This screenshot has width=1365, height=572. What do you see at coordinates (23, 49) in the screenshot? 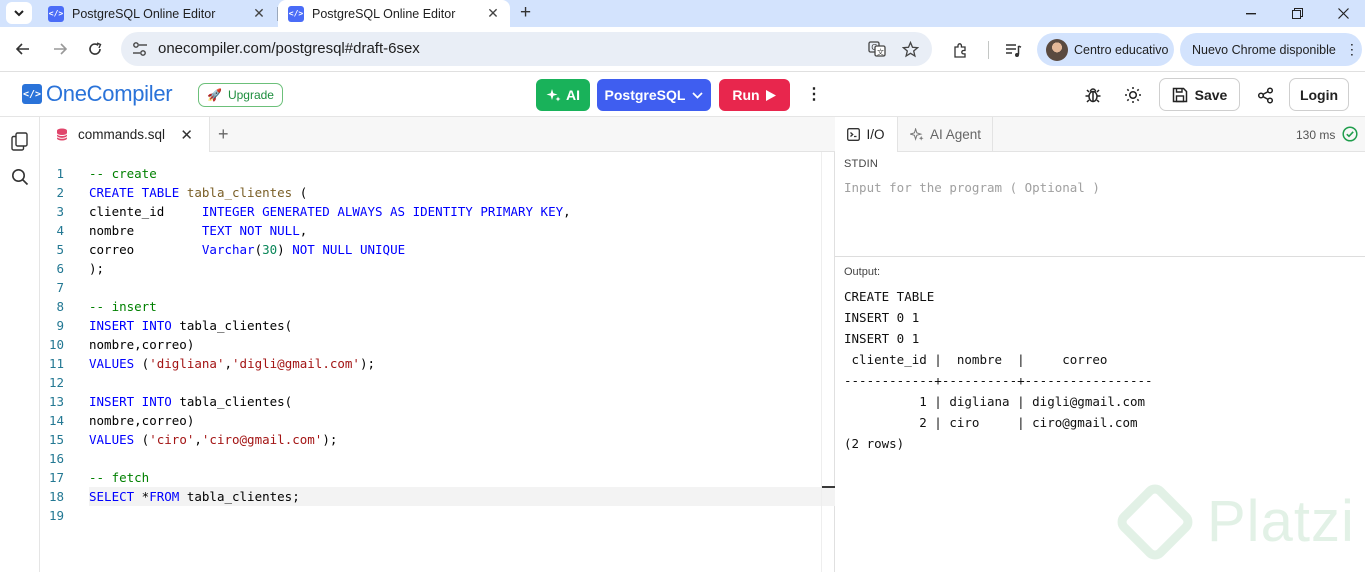
I see `back-button` at bounding box center [23, 49].